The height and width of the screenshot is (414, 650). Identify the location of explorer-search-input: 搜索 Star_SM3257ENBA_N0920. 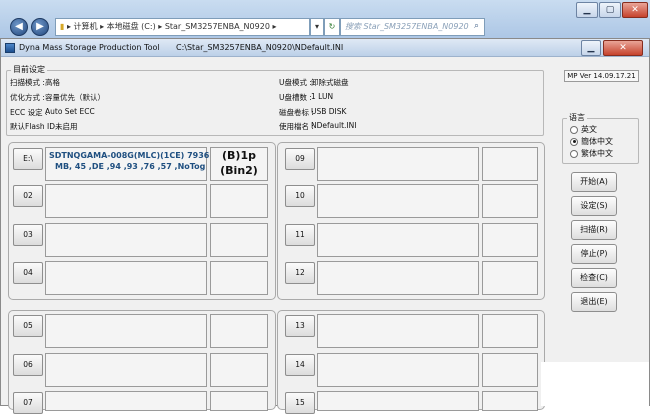
(412, 27).